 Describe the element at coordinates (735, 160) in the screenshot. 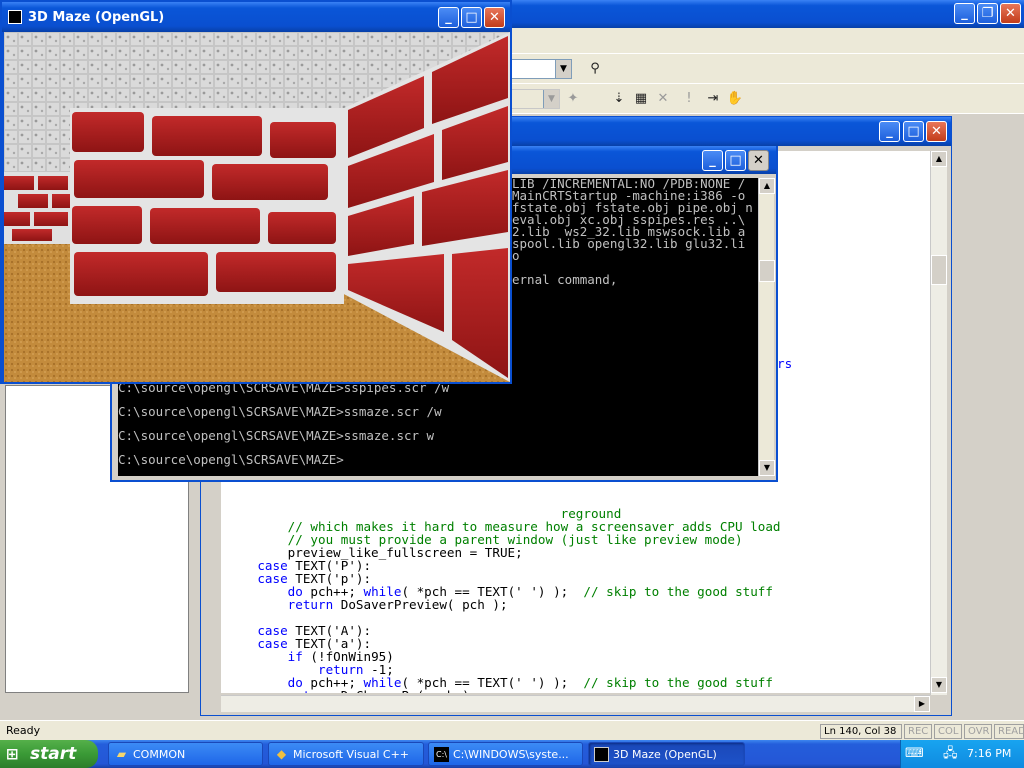

I see `console-maximize-button: □` at that location.